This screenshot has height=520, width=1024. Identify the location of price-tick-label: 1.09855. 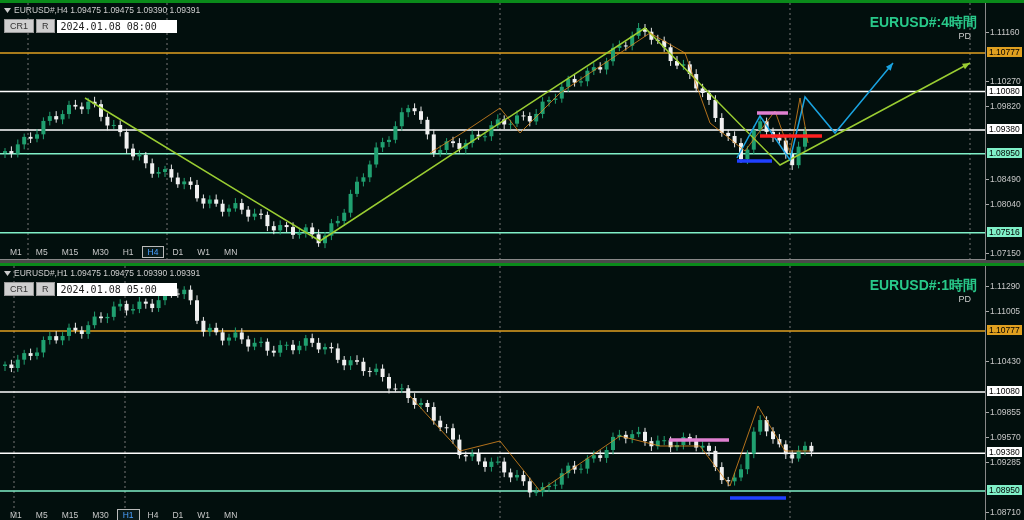
(1005, 412).